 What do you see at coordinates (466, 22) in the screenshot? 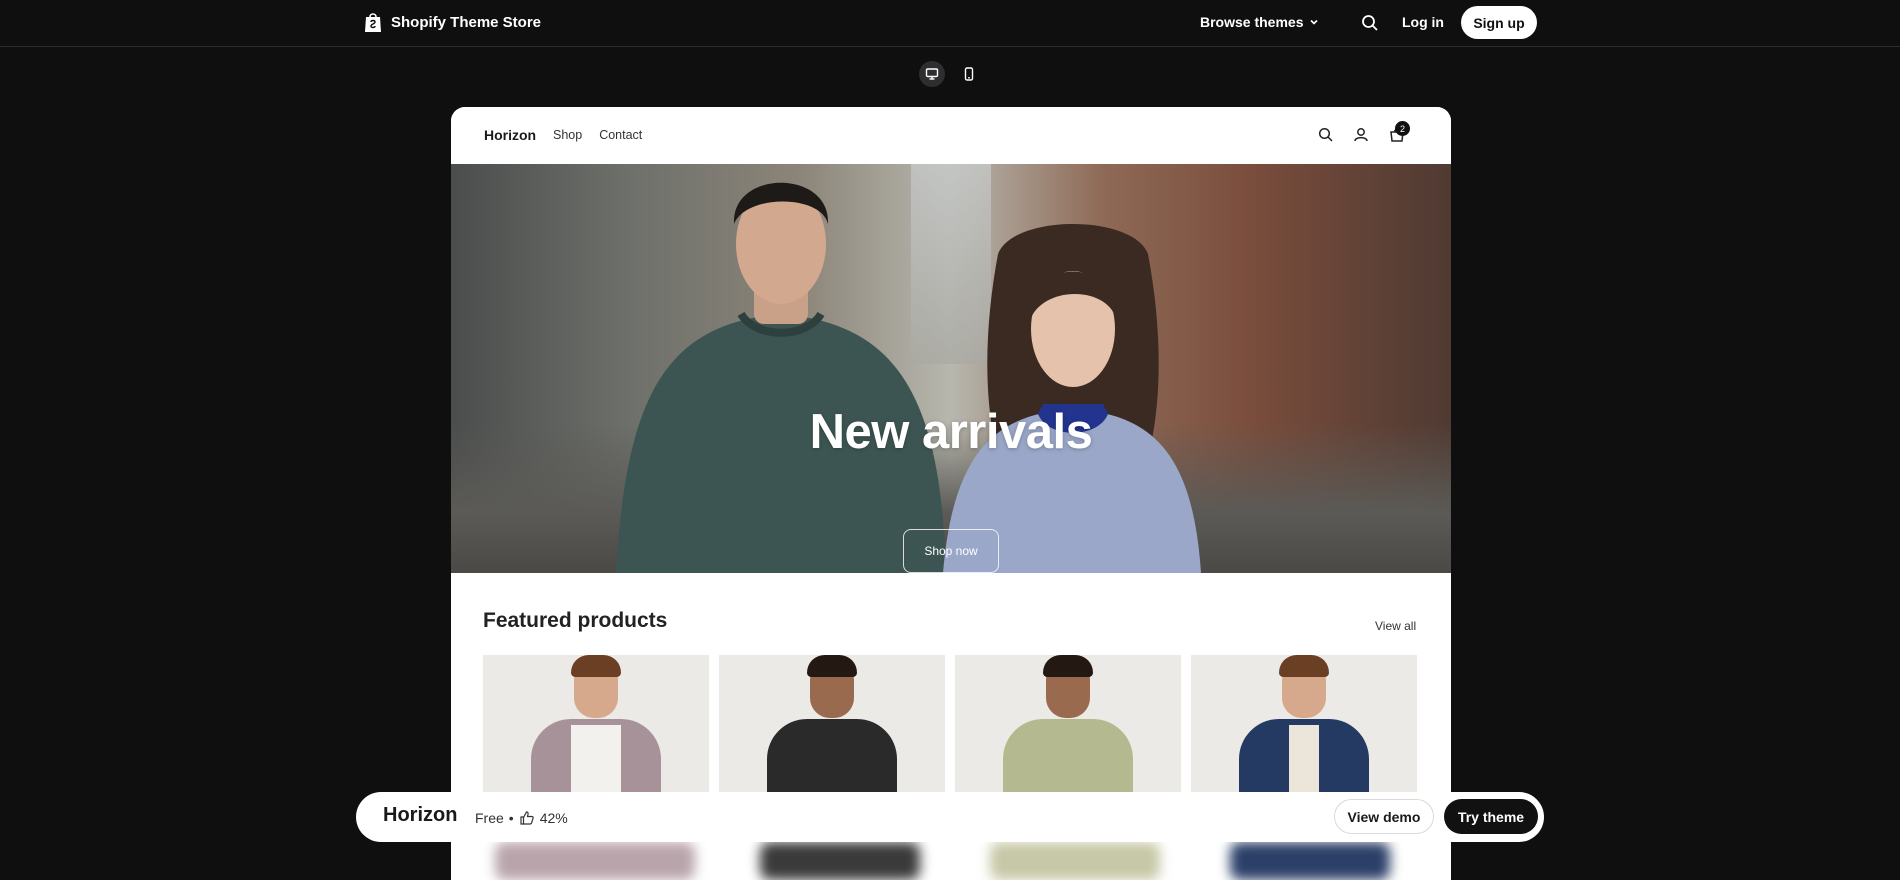
I see `brand-name: Shopify Theme Store` at bounding box center [466, 22].